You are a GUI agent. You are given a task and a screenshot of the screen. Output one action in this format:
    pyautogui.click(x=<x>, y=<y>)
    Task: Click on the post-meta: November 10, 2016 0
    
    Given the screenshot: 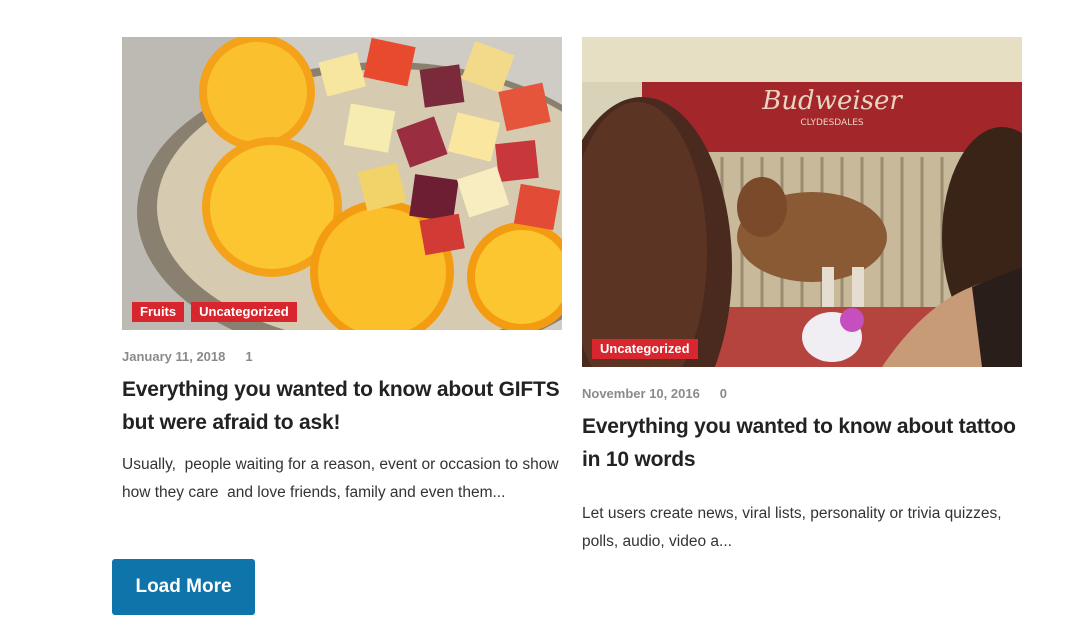 What is the action you would take?
    pyautogui.click(x=802, y=393)
    